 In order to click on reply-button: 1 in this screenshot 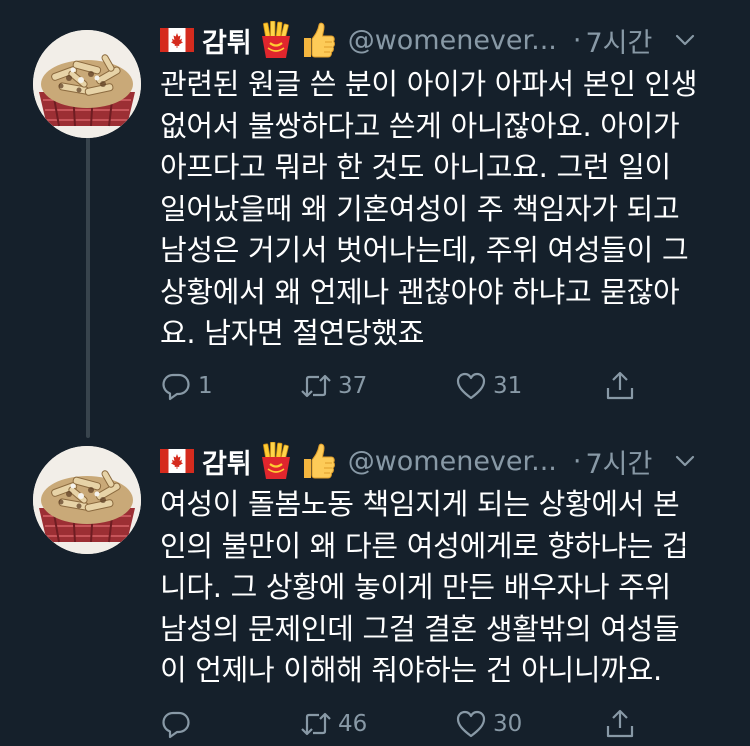, I will do `click(186, 386)`.